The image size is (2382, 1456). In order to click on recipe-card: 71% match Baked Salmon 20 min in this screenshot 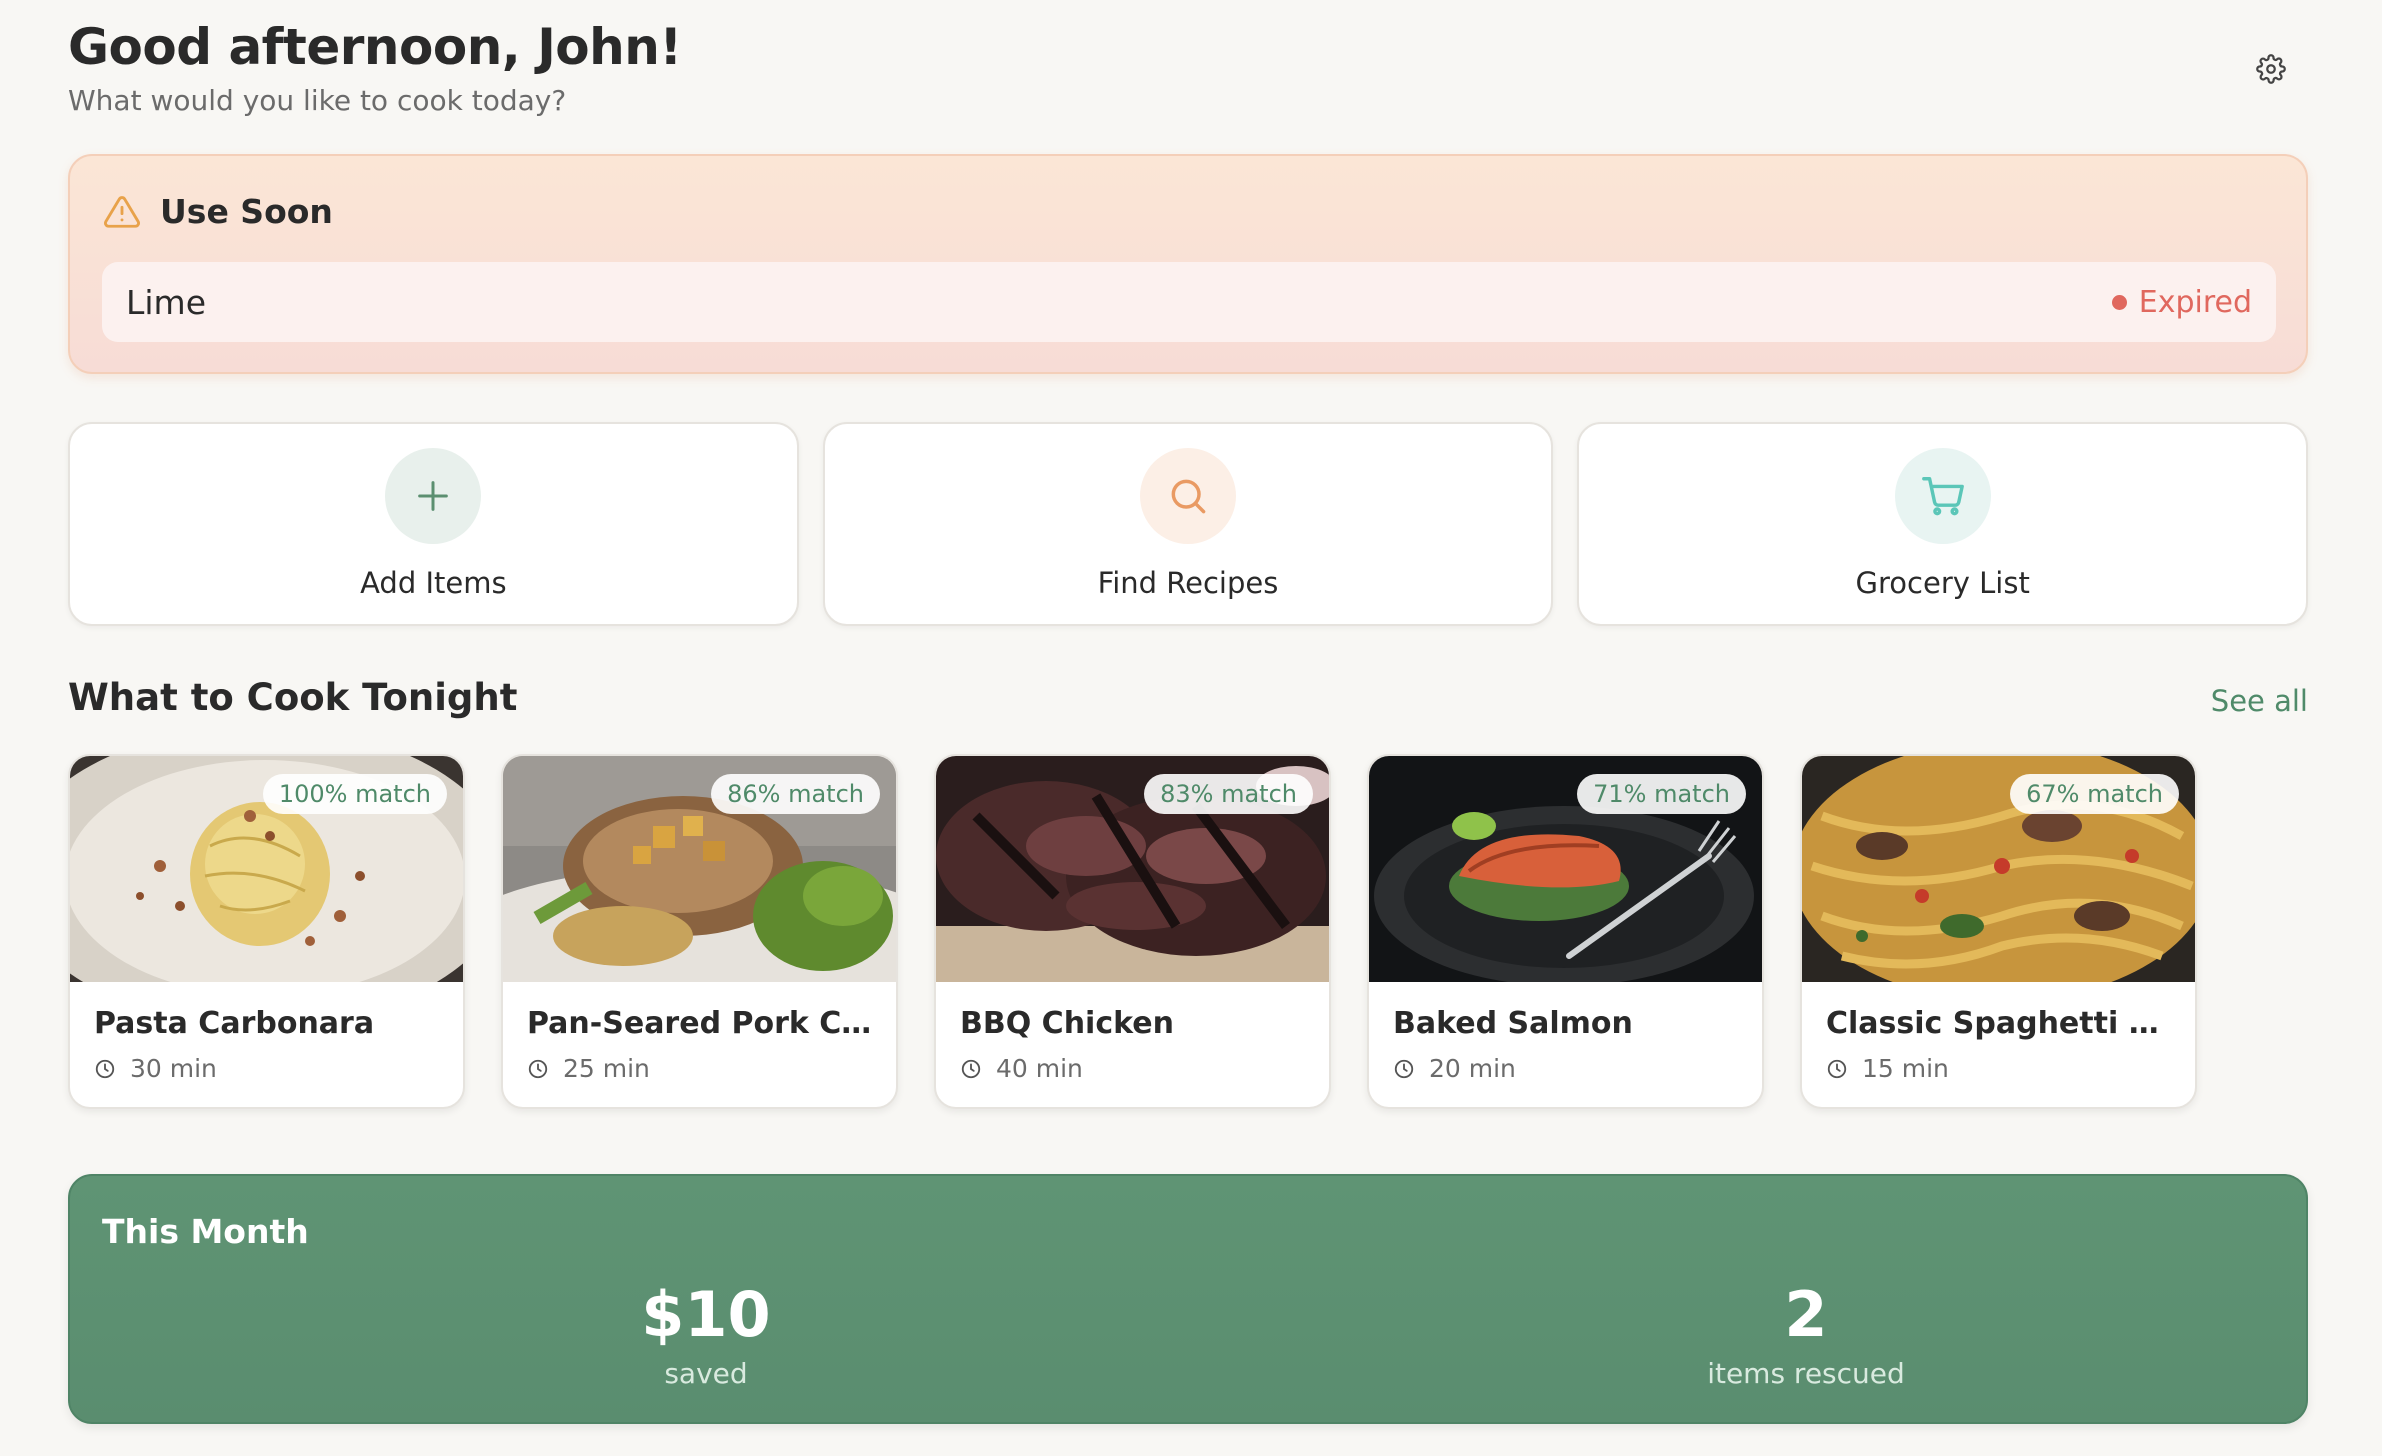, I will do `click(1565, 931)`.